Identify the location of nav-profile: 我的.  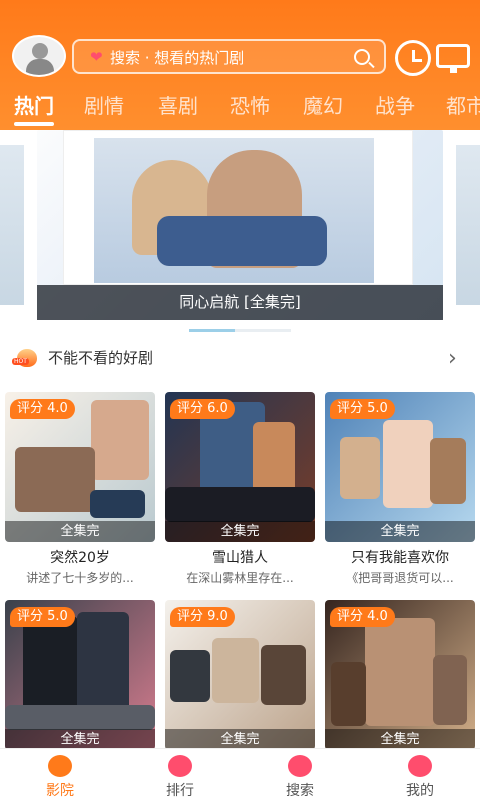
(420, 776).